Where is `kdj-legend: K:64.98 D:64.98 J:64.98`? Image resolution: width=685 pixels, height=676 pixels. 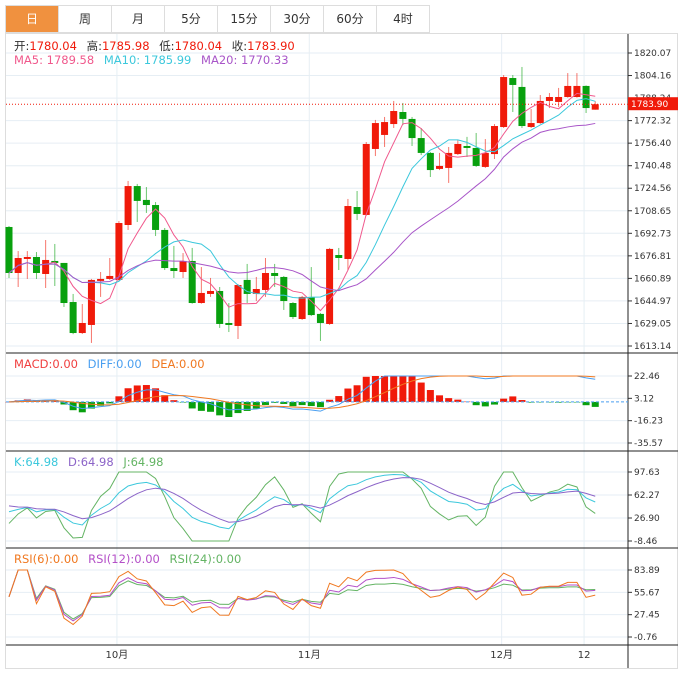 kdj-legend: K:64.98 D:64.98 J:64.98 is located at coordinates (92, 462).